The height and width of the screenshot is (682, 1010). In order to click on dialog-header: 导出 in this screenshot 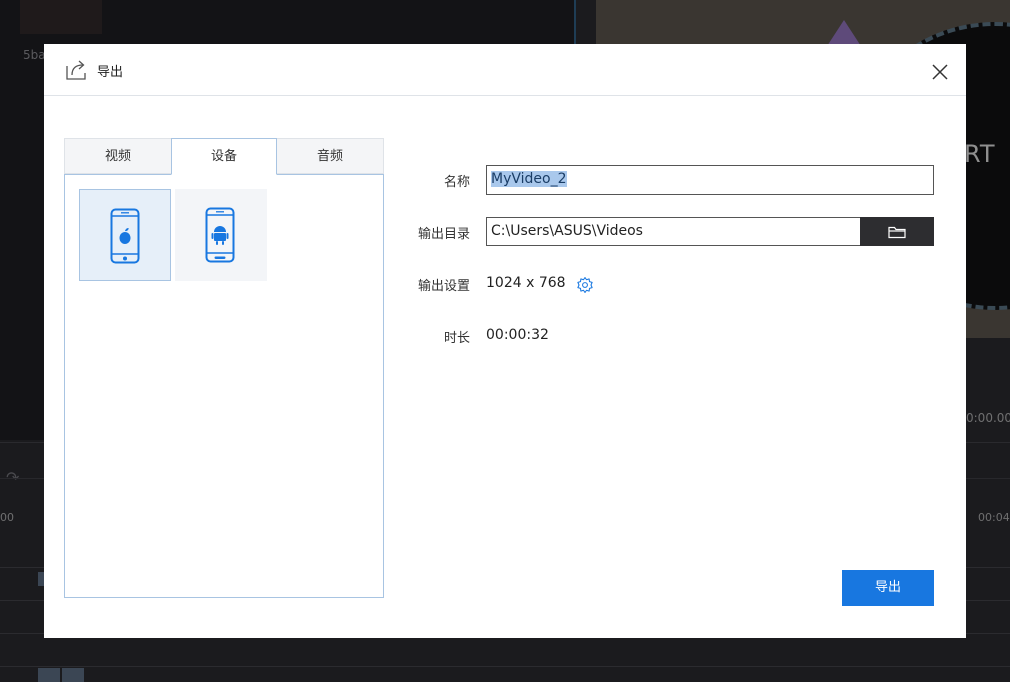, I will do `click(505, 70)`.